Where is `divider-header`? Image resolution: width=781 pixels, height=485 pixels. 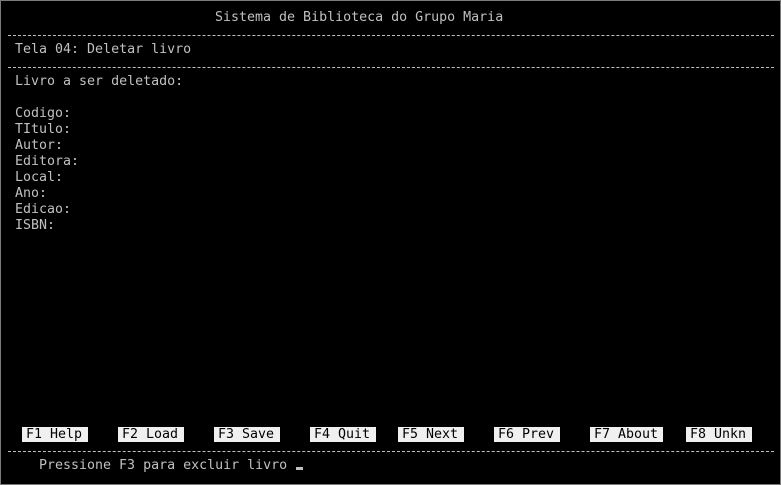 divider-header is located at coordinates (391, 67).